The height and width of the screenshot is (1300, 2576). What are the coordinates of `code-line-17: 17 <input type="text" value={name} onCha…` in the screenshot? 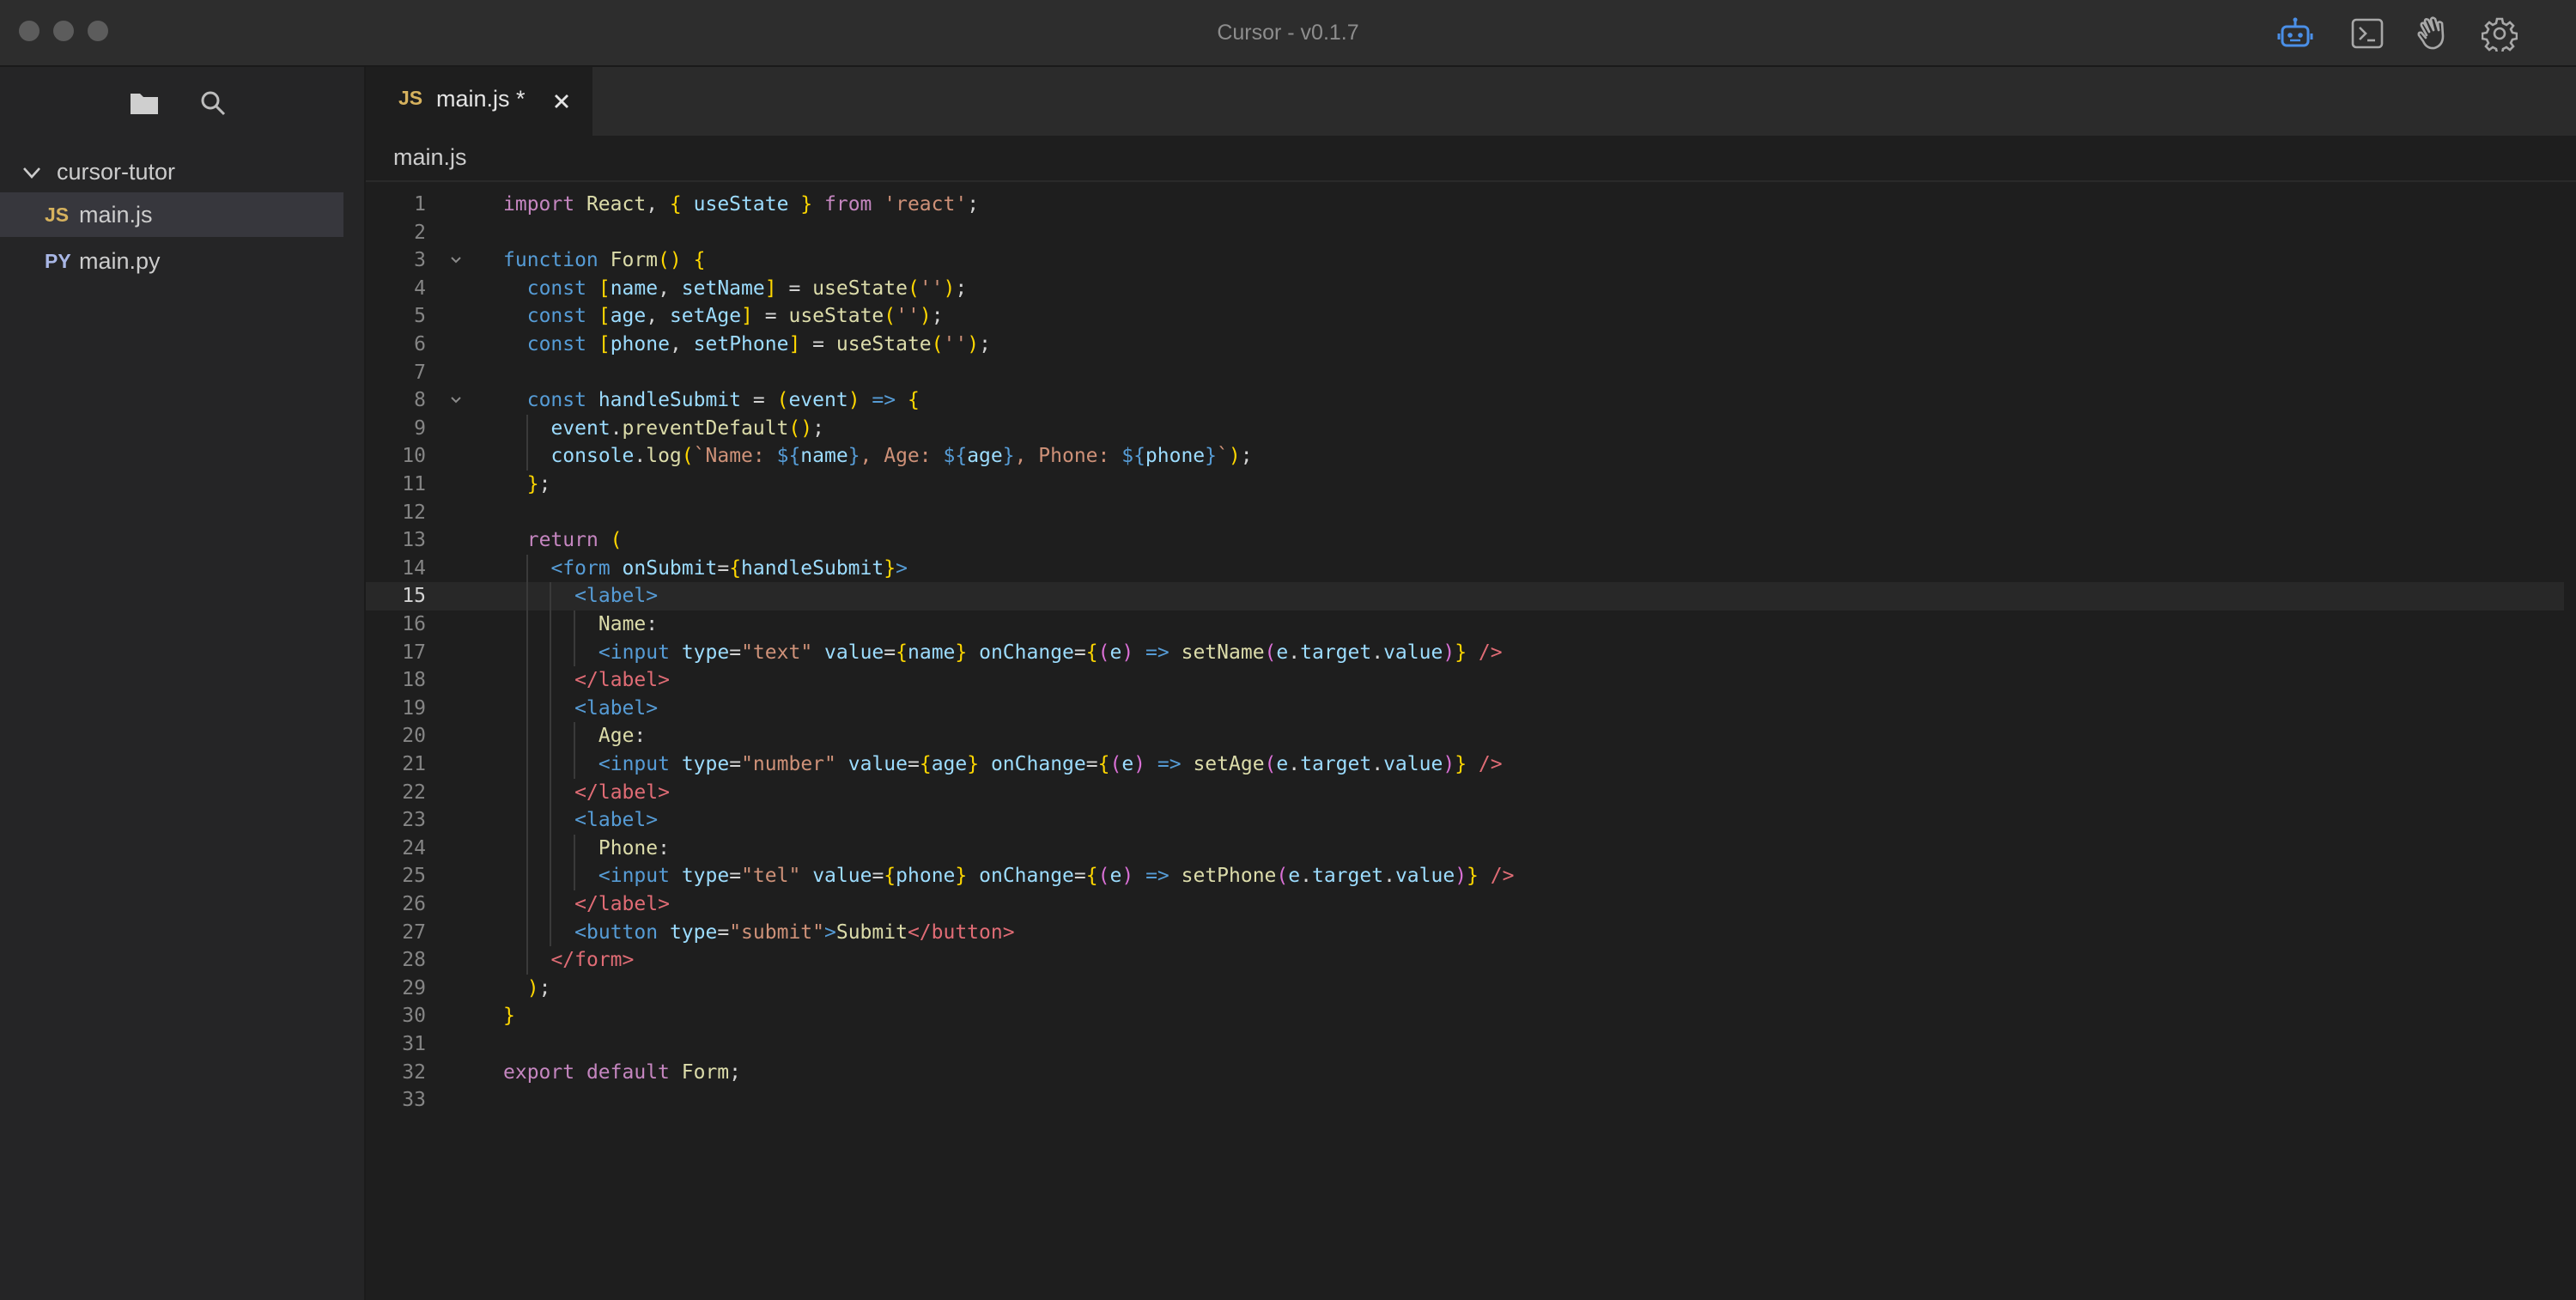 It's located at (1465, 653).